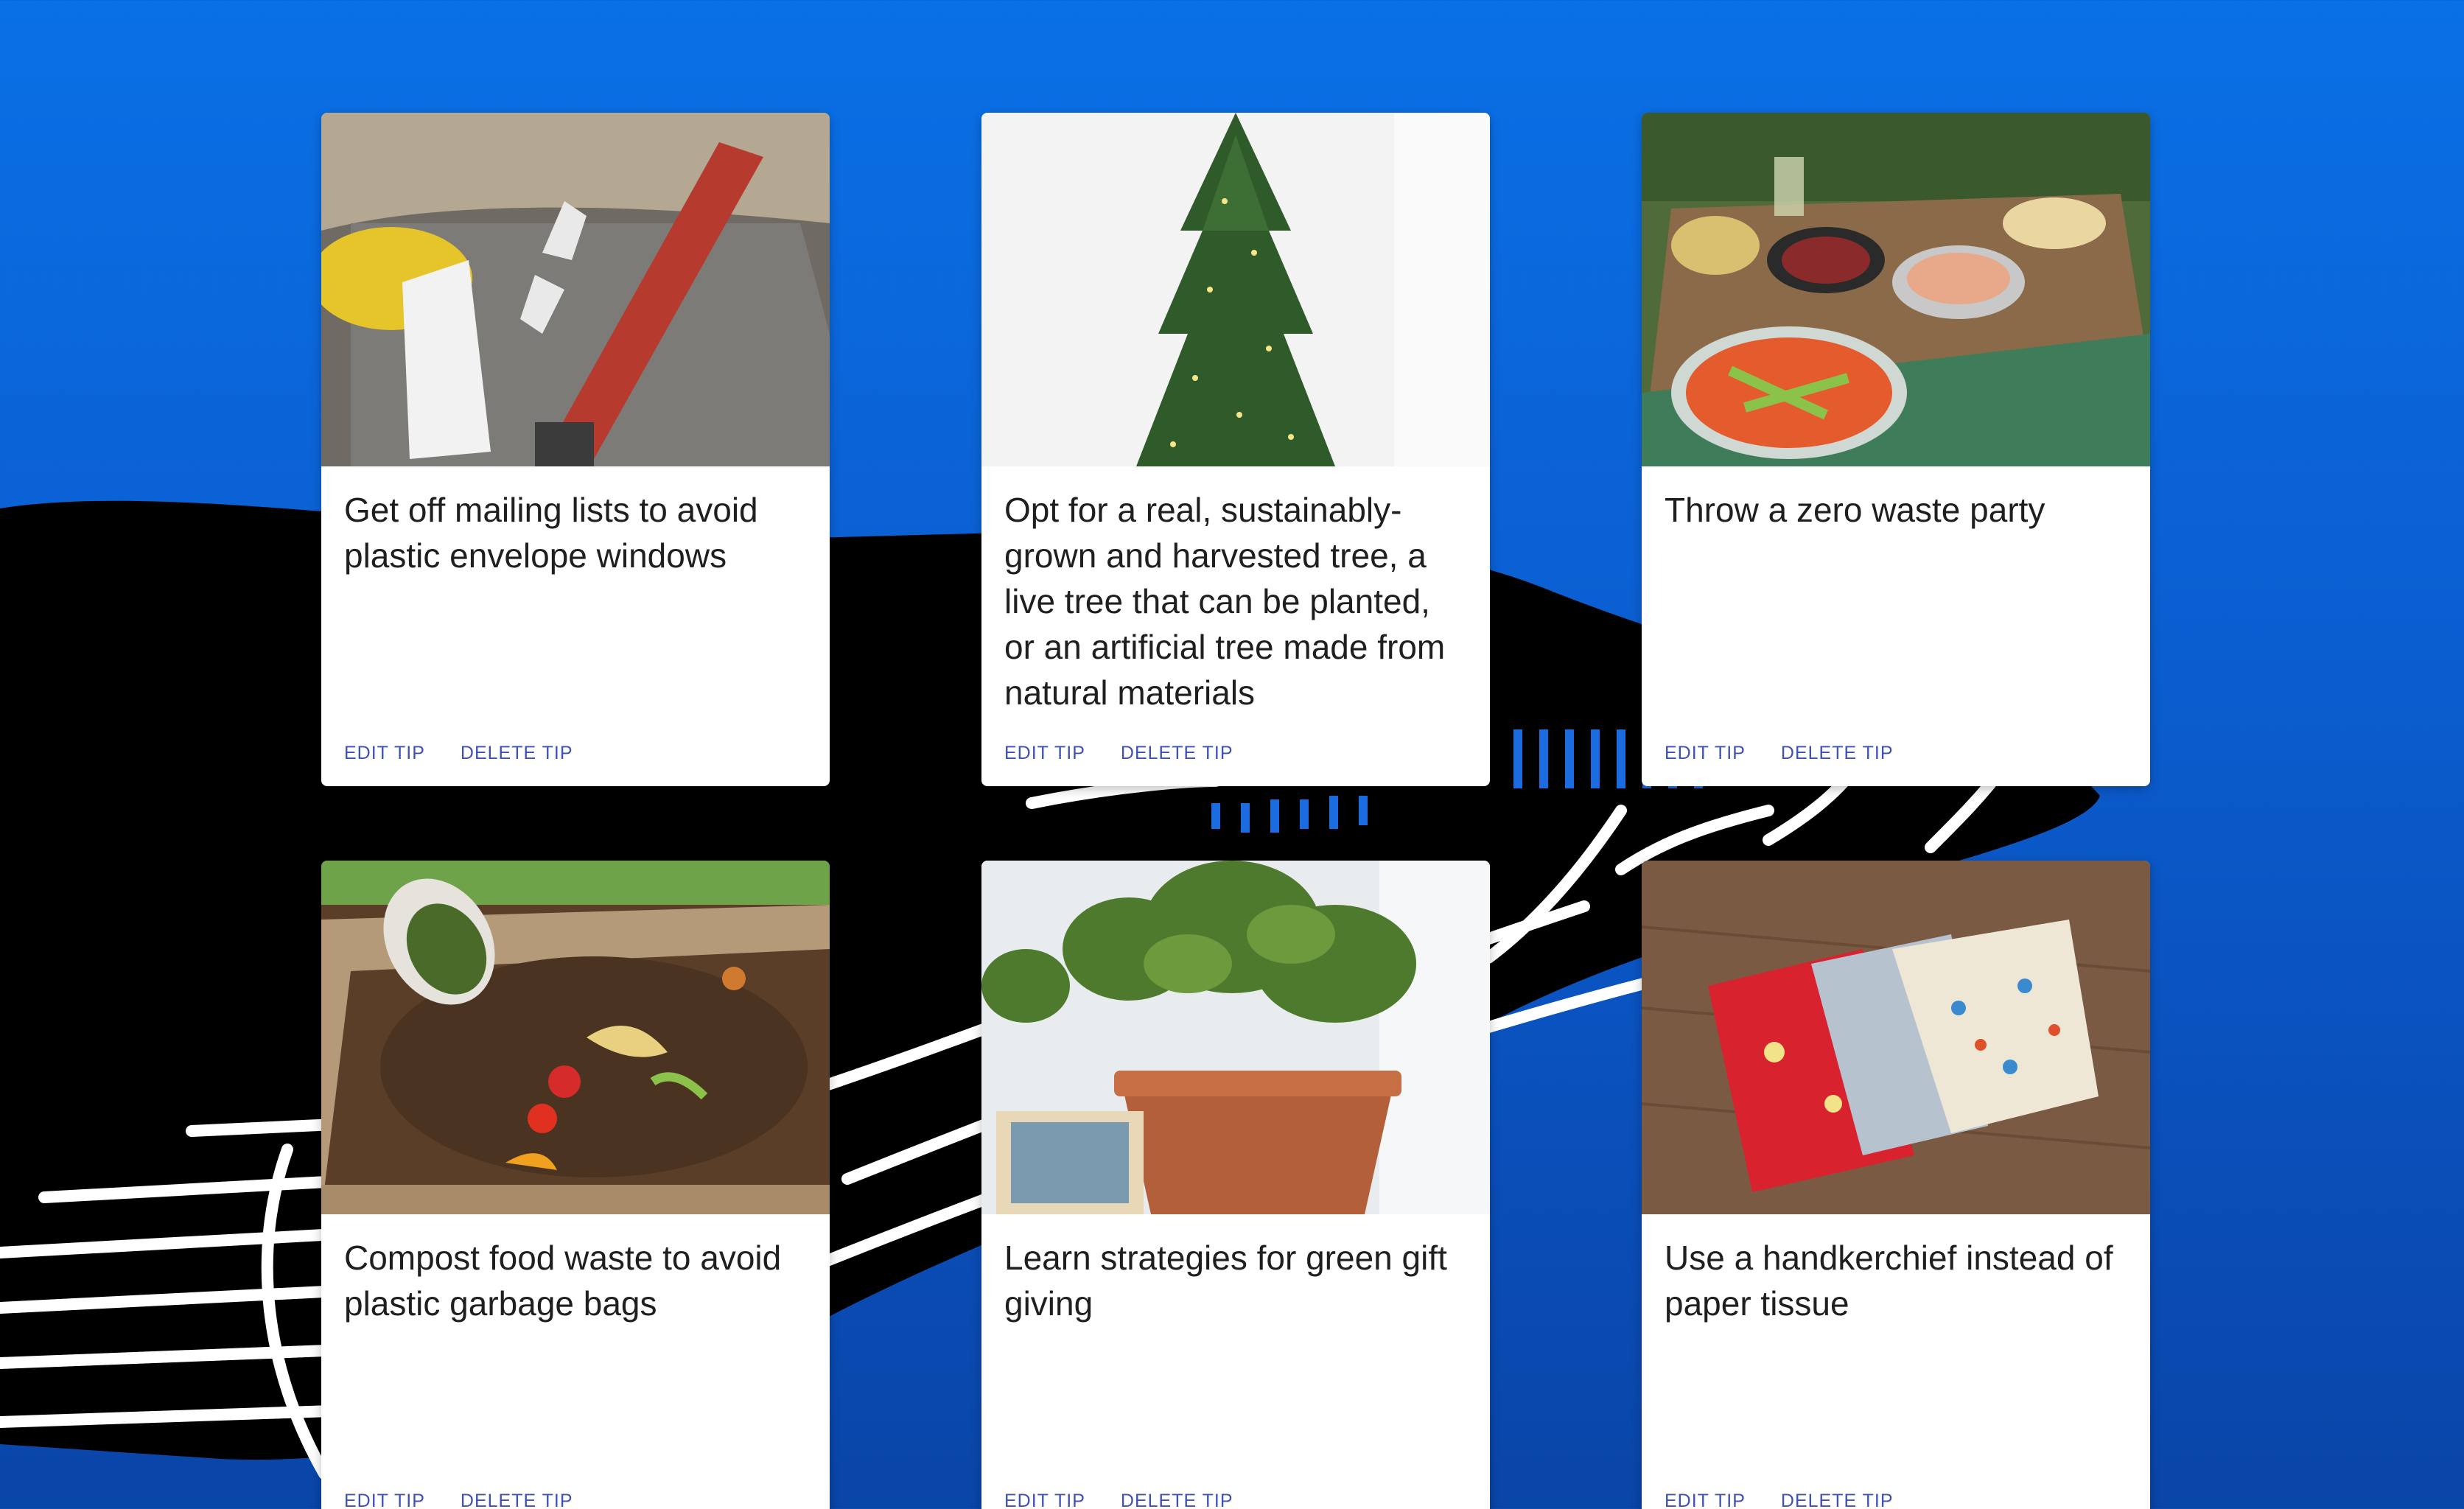 The height and width of the screenshot is (1509, 2464). I want to click on handkerchief-image, so click(1896, 1037).